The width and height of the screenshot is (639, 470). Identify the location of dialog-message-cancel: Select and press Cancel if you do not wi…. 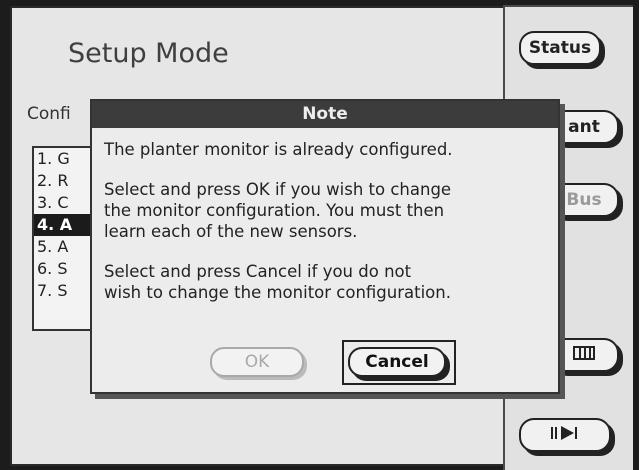
(331, 282).